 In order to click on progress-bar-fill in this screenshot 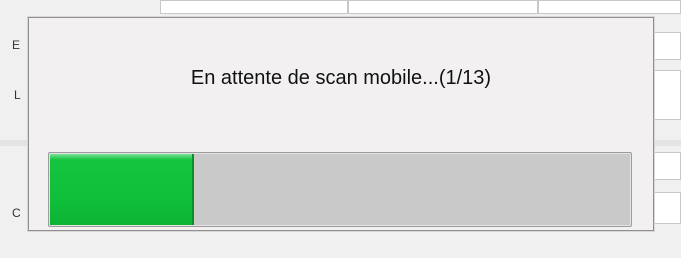, I will do `click(122, 189)`.